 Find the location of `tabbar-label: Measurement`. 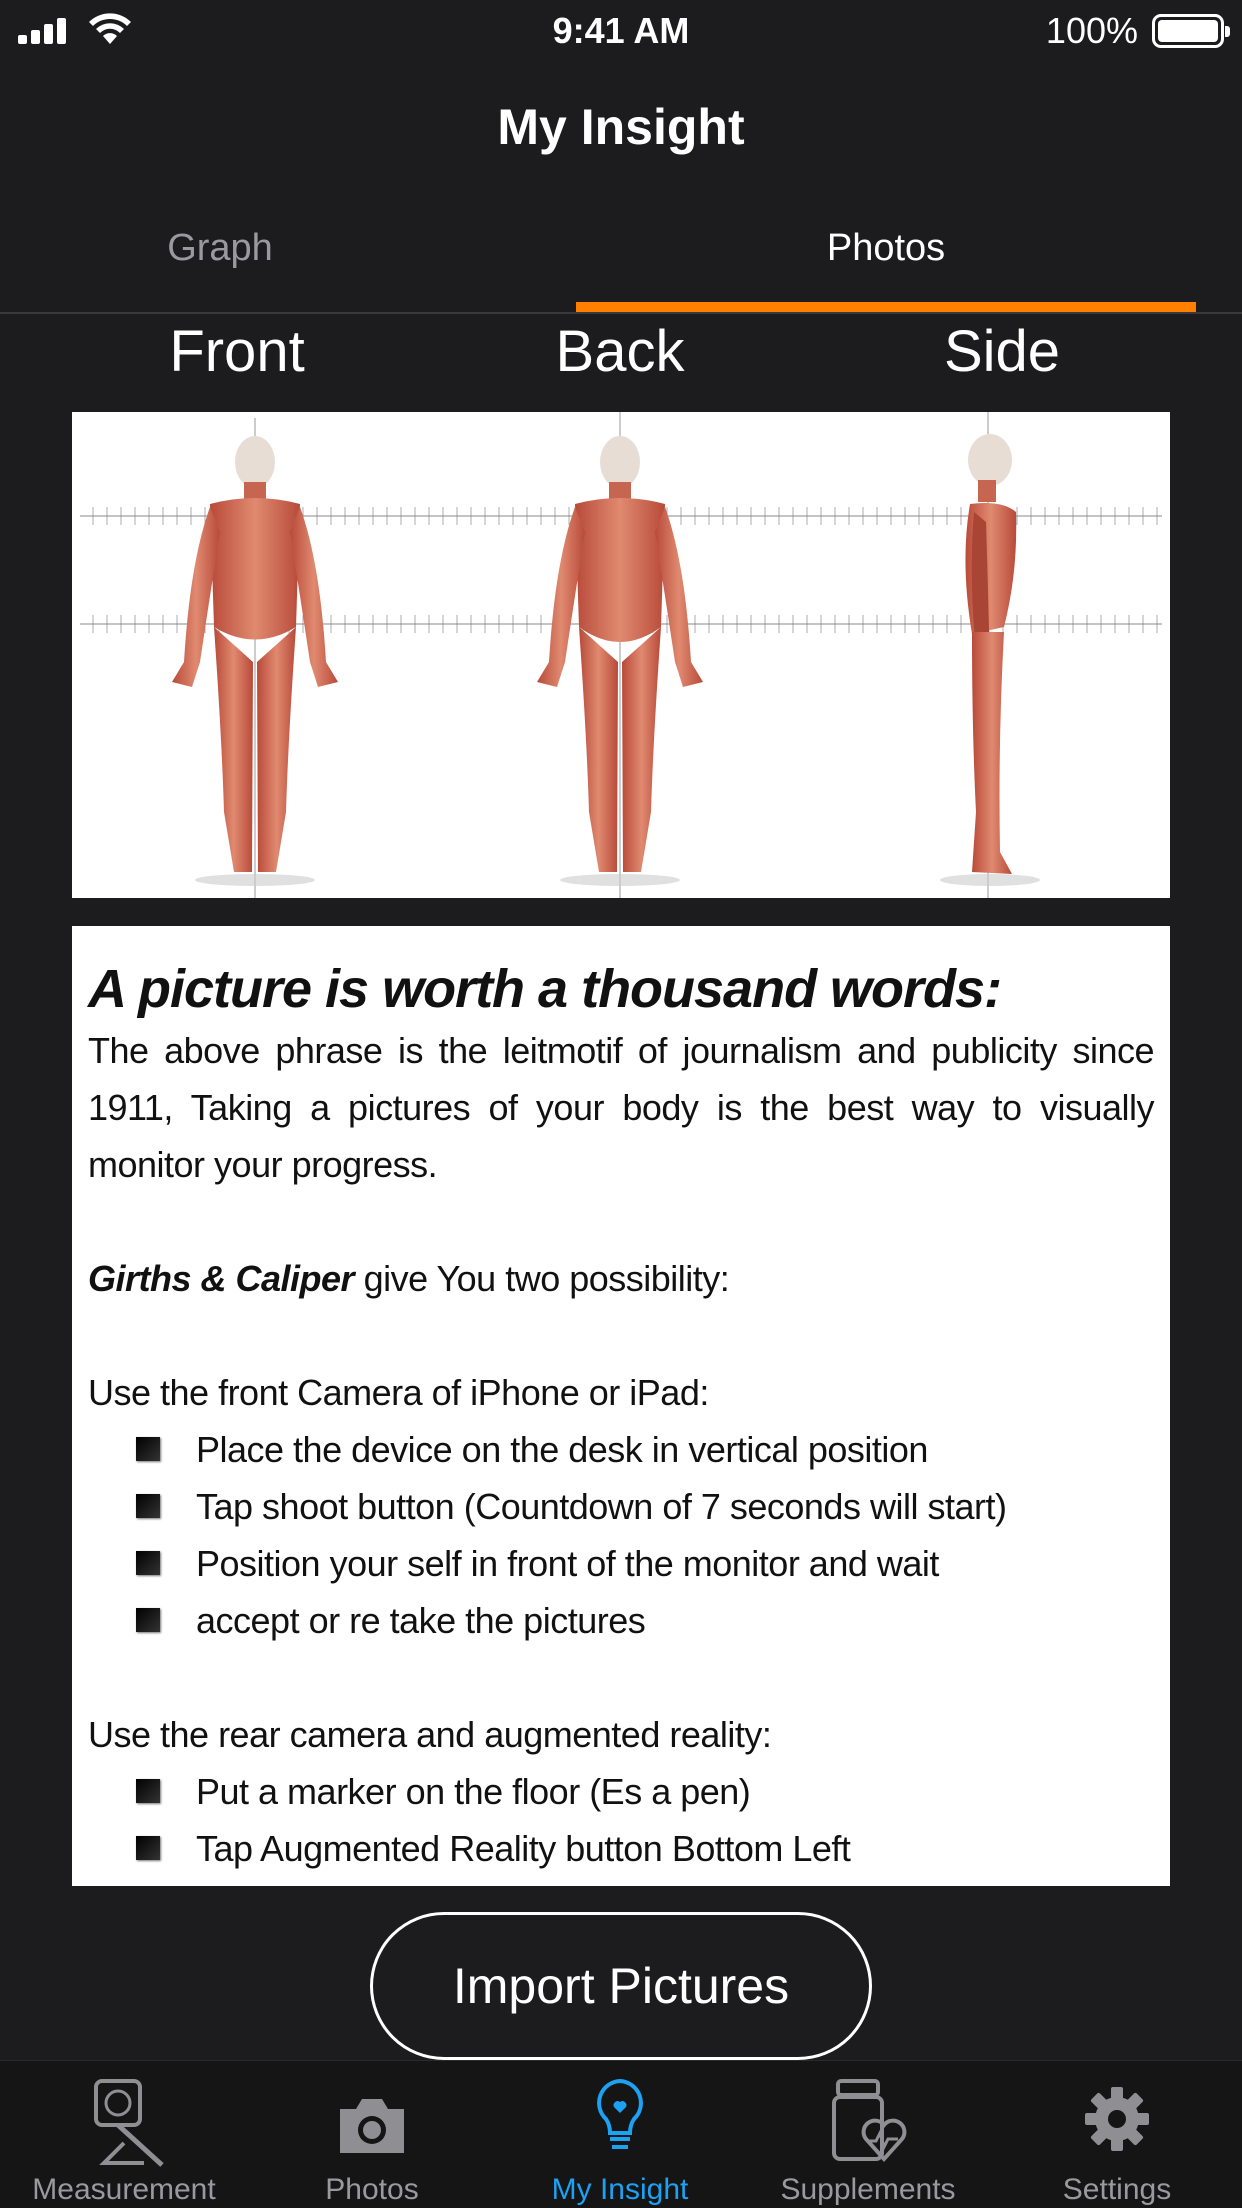

tabbar-label: Measurement is located at coordinates (124, 2189).